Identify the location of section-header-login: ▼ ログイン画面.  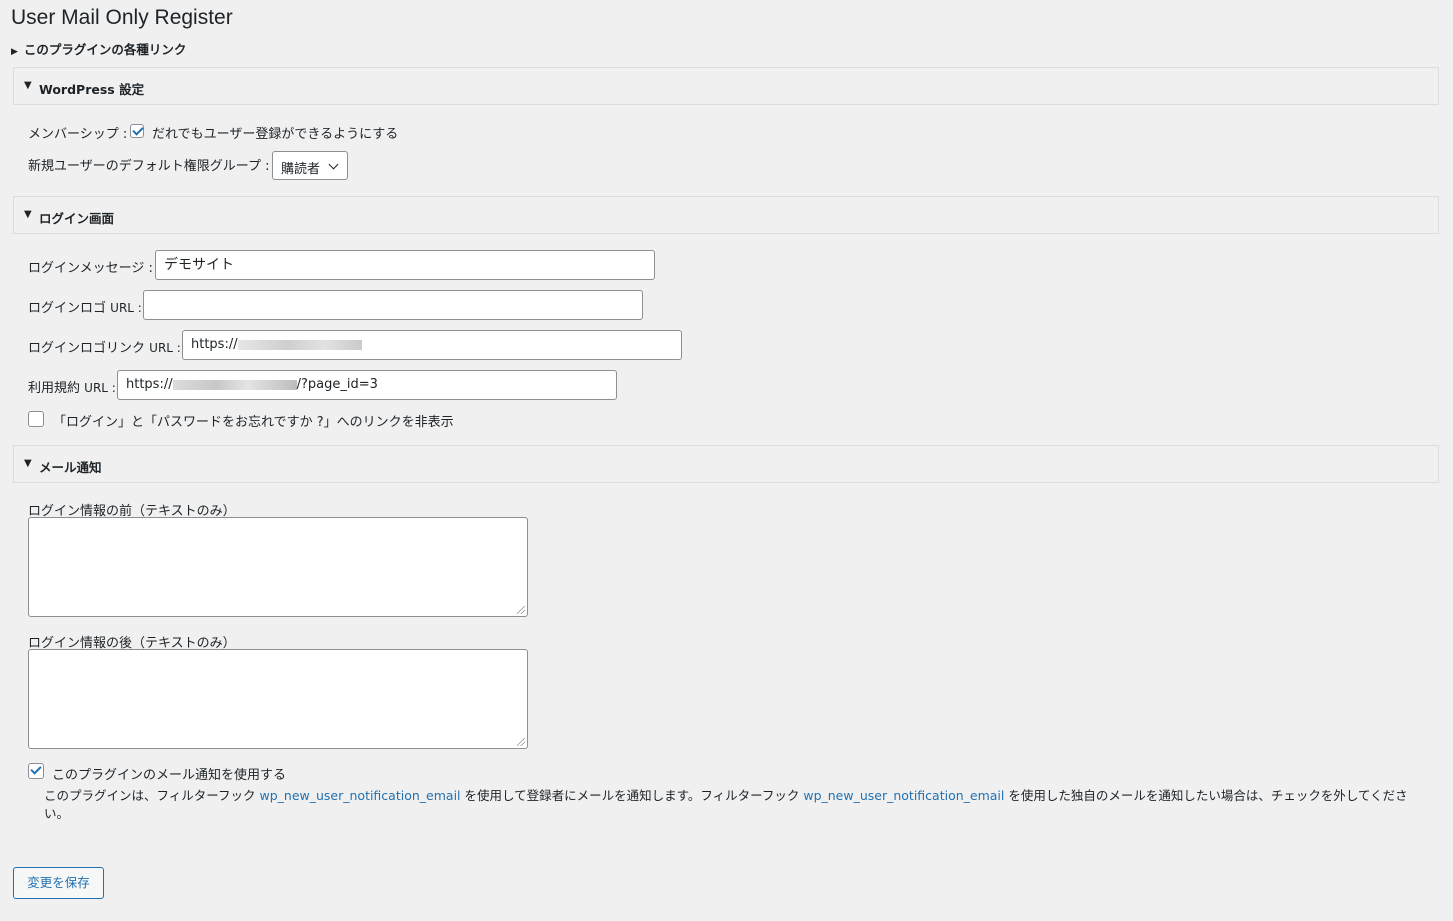
(726, 215).